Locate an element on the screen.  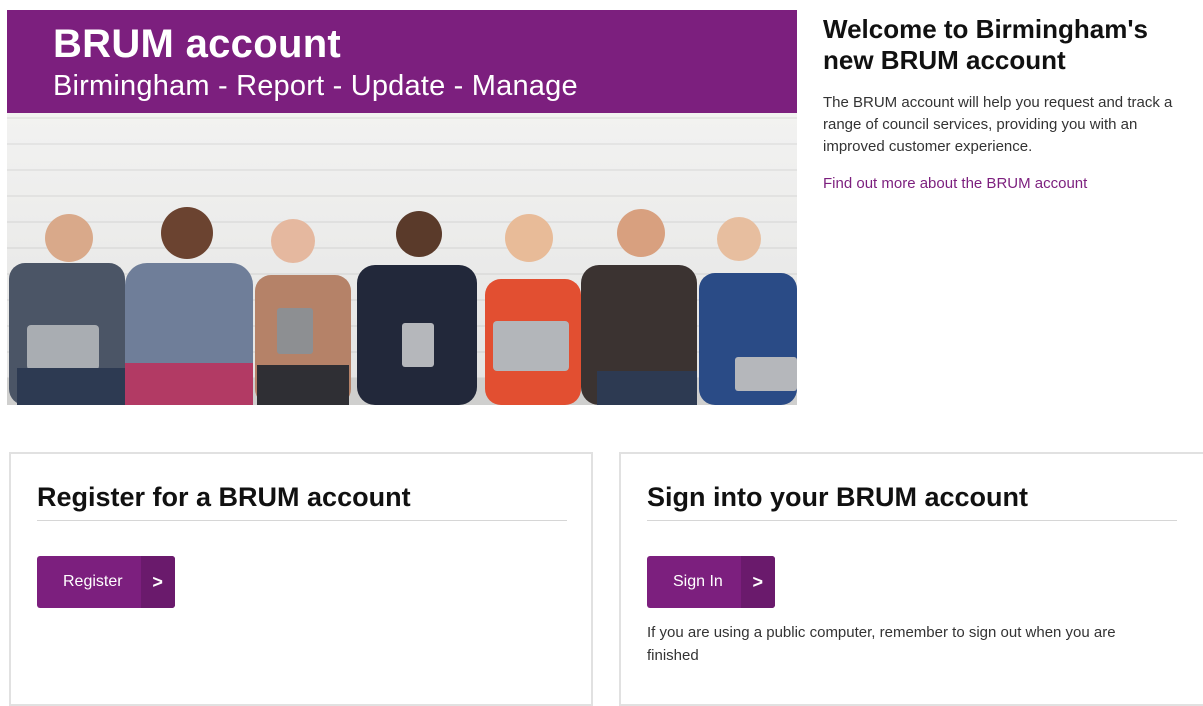
signin-heading: Sign into your BRUM account is located at coordinates (837, 497).